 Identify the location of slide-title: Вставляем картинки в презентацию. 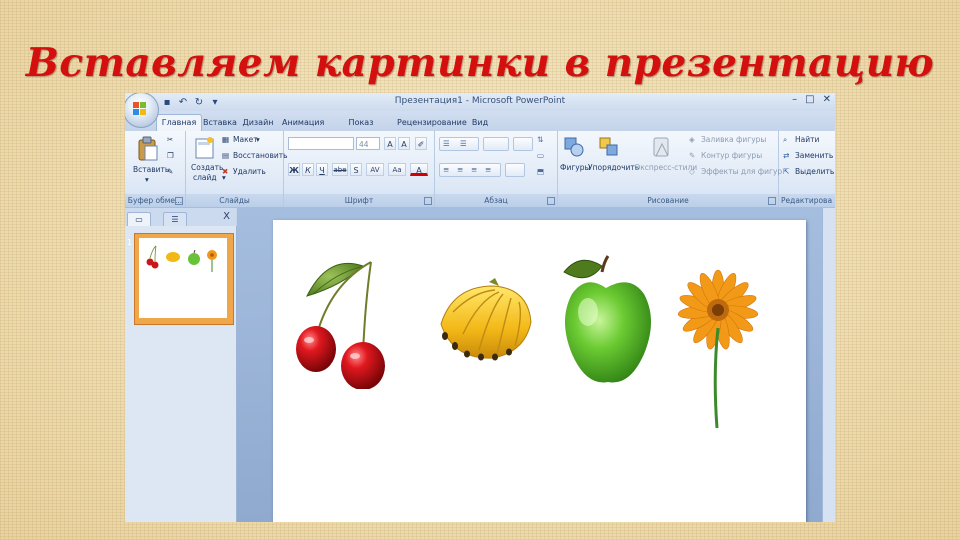
(480, 63).